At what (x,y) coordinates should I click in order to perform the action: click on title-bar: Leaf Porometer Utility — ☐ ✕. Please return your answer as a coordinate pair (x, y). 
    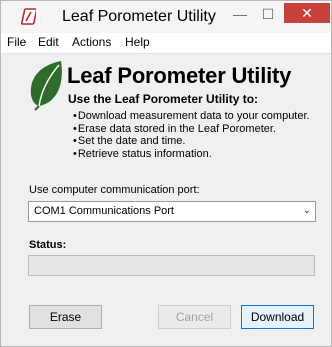
    Looking at the image, I should click on (166, 17).